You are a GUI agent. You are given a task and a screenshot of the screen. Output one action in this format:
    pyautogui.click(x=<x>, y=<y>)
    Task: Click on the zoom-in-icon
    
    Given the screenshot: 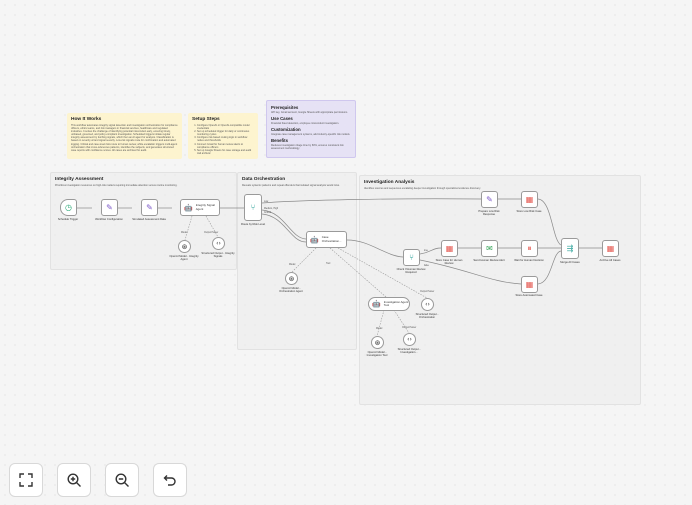 What is the action you would take?
    pyautogui.click(x=74, y=480)
    